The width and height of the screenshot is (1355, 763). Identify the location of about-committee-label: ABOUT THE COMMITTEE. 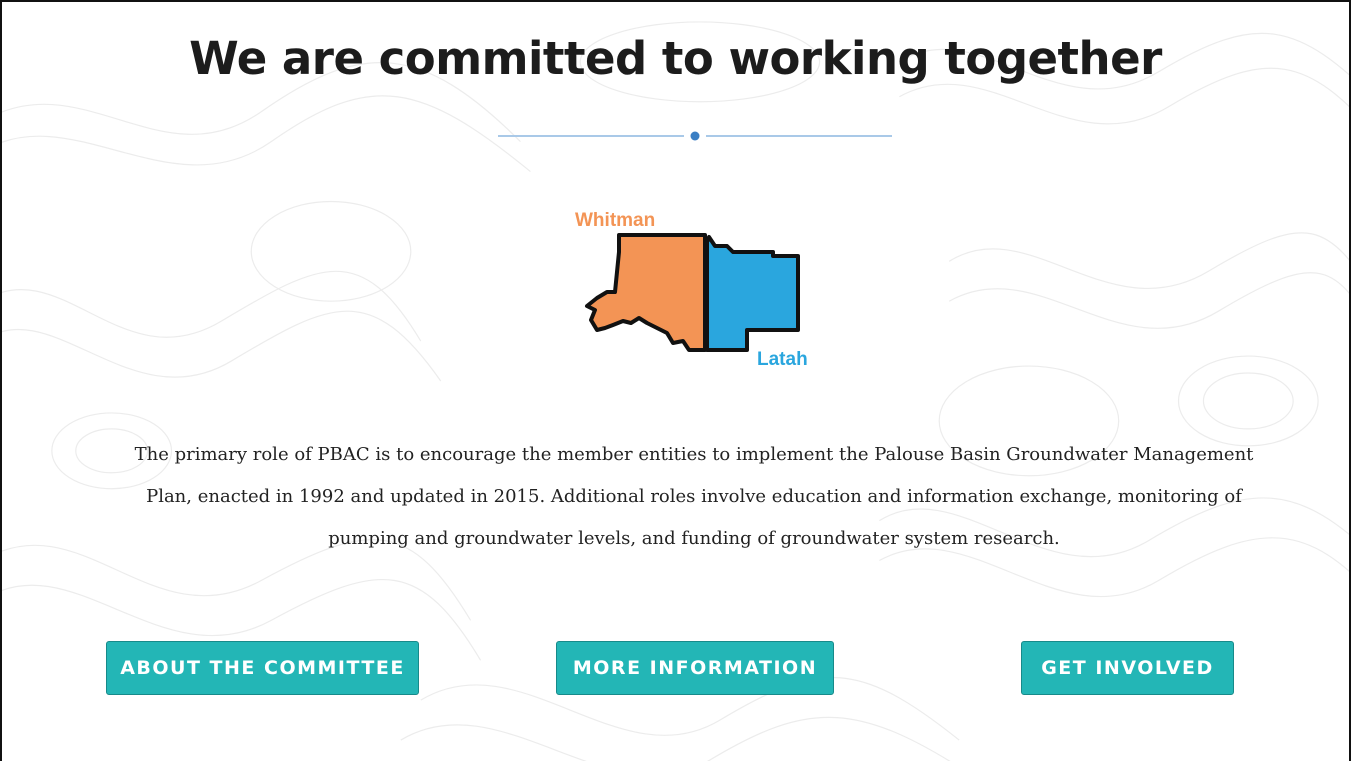
(262, 668).